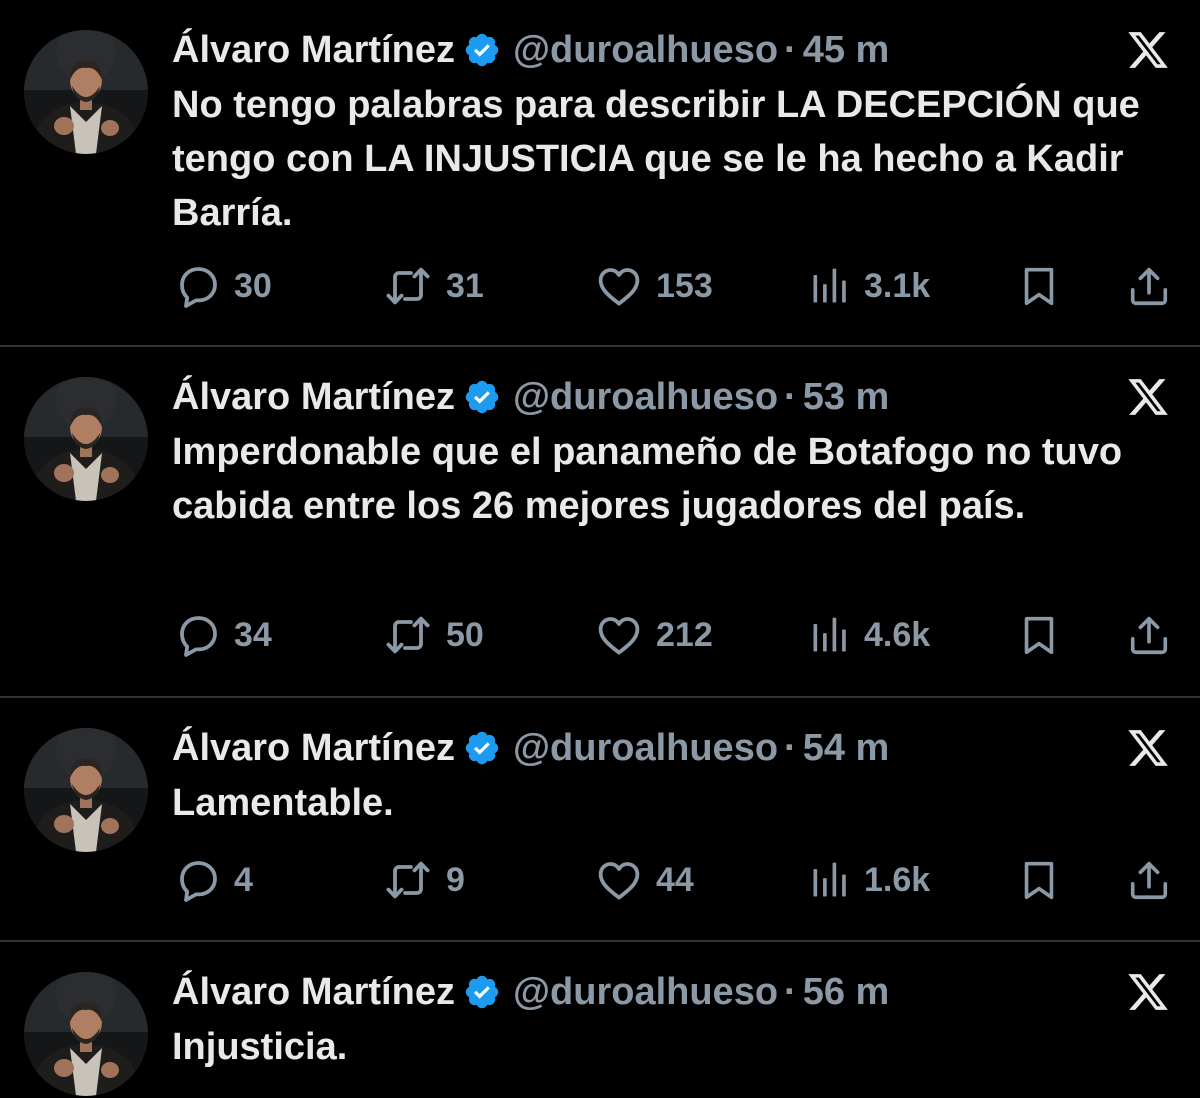 This screenshot has width=1200, height=1098. I want to click on tweet-actions: 30 31 153 3.1k, so click(600, 286).